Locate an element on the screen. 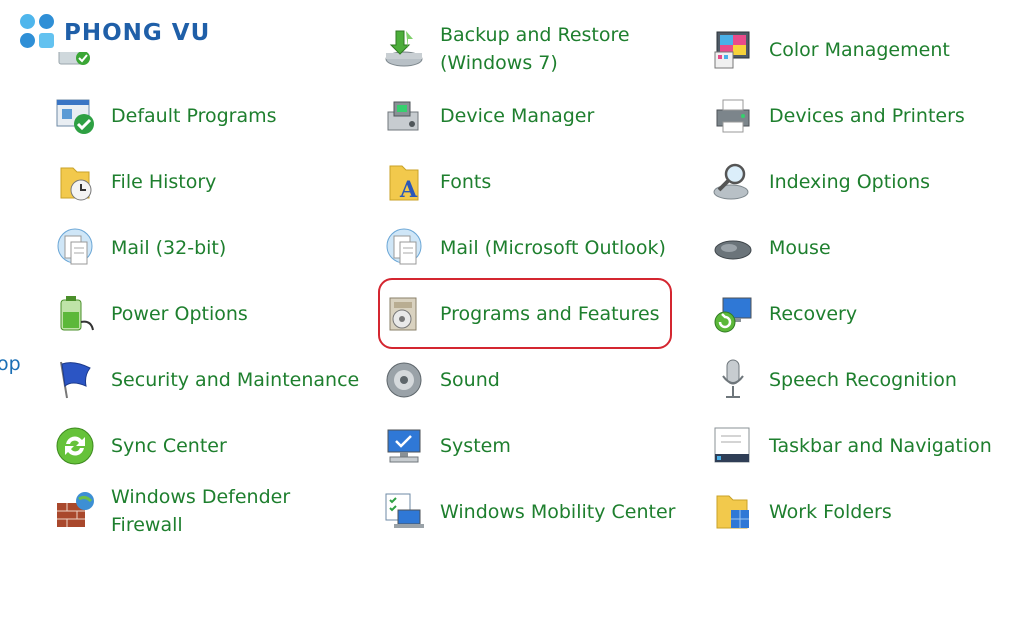 The width and height of the screenshot is (1024, 640). mail-outlook-label: Mail (Microsoft Outlook) is located at coordinates (553, 248).